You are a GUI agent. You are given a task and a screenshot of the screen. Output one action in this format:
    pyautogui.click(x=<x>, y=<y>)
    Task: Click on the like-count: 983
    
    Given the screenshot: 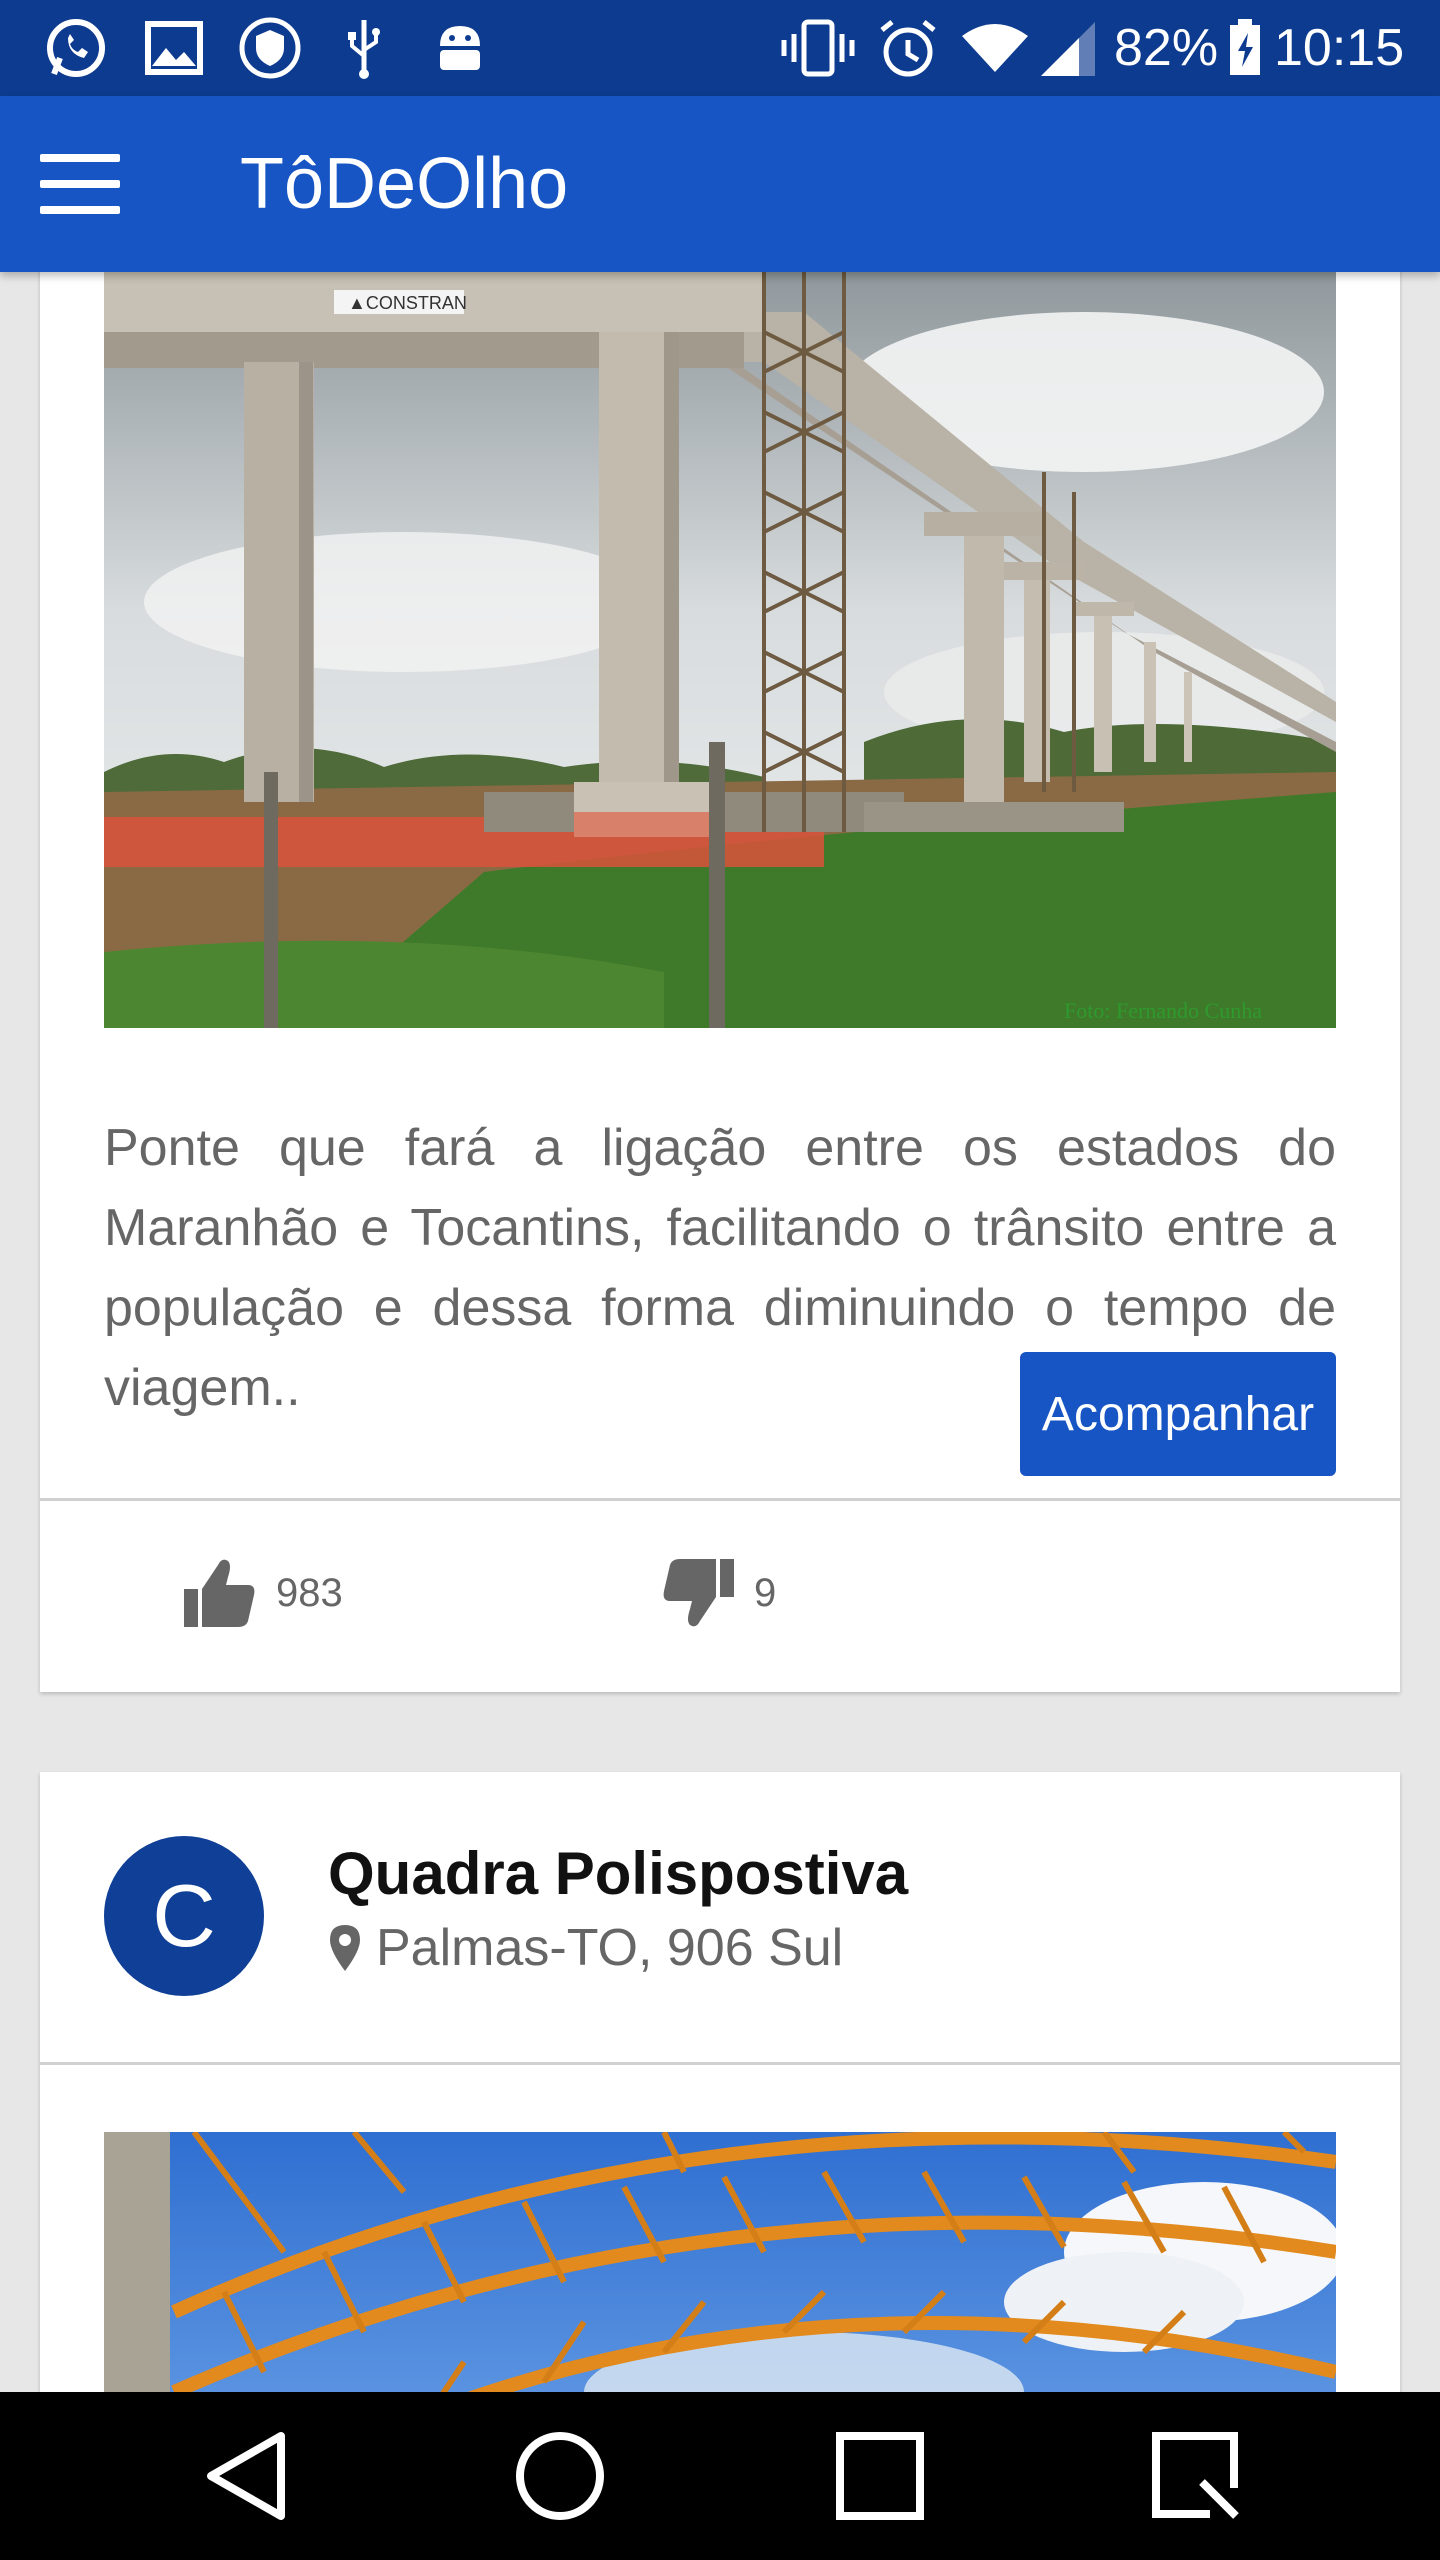 What is the action you would take?
    pyautogui.click(x=309, y=1592)
    